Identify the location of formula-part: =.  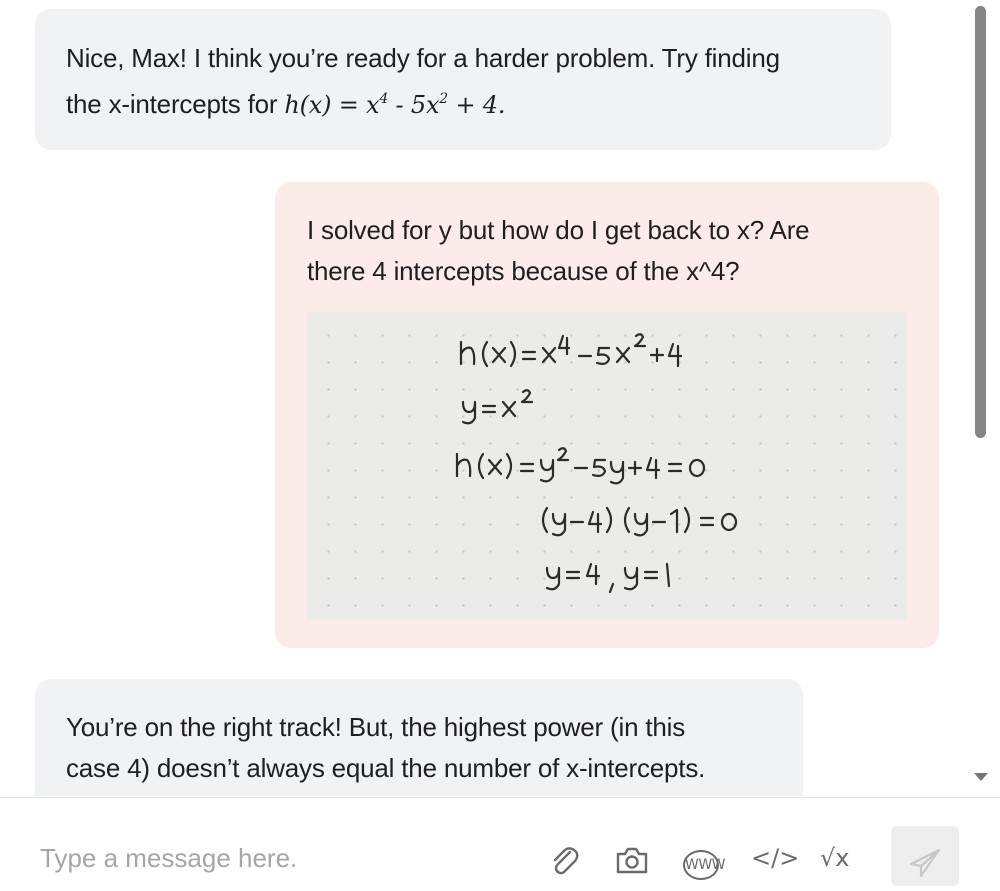
(349, 105).